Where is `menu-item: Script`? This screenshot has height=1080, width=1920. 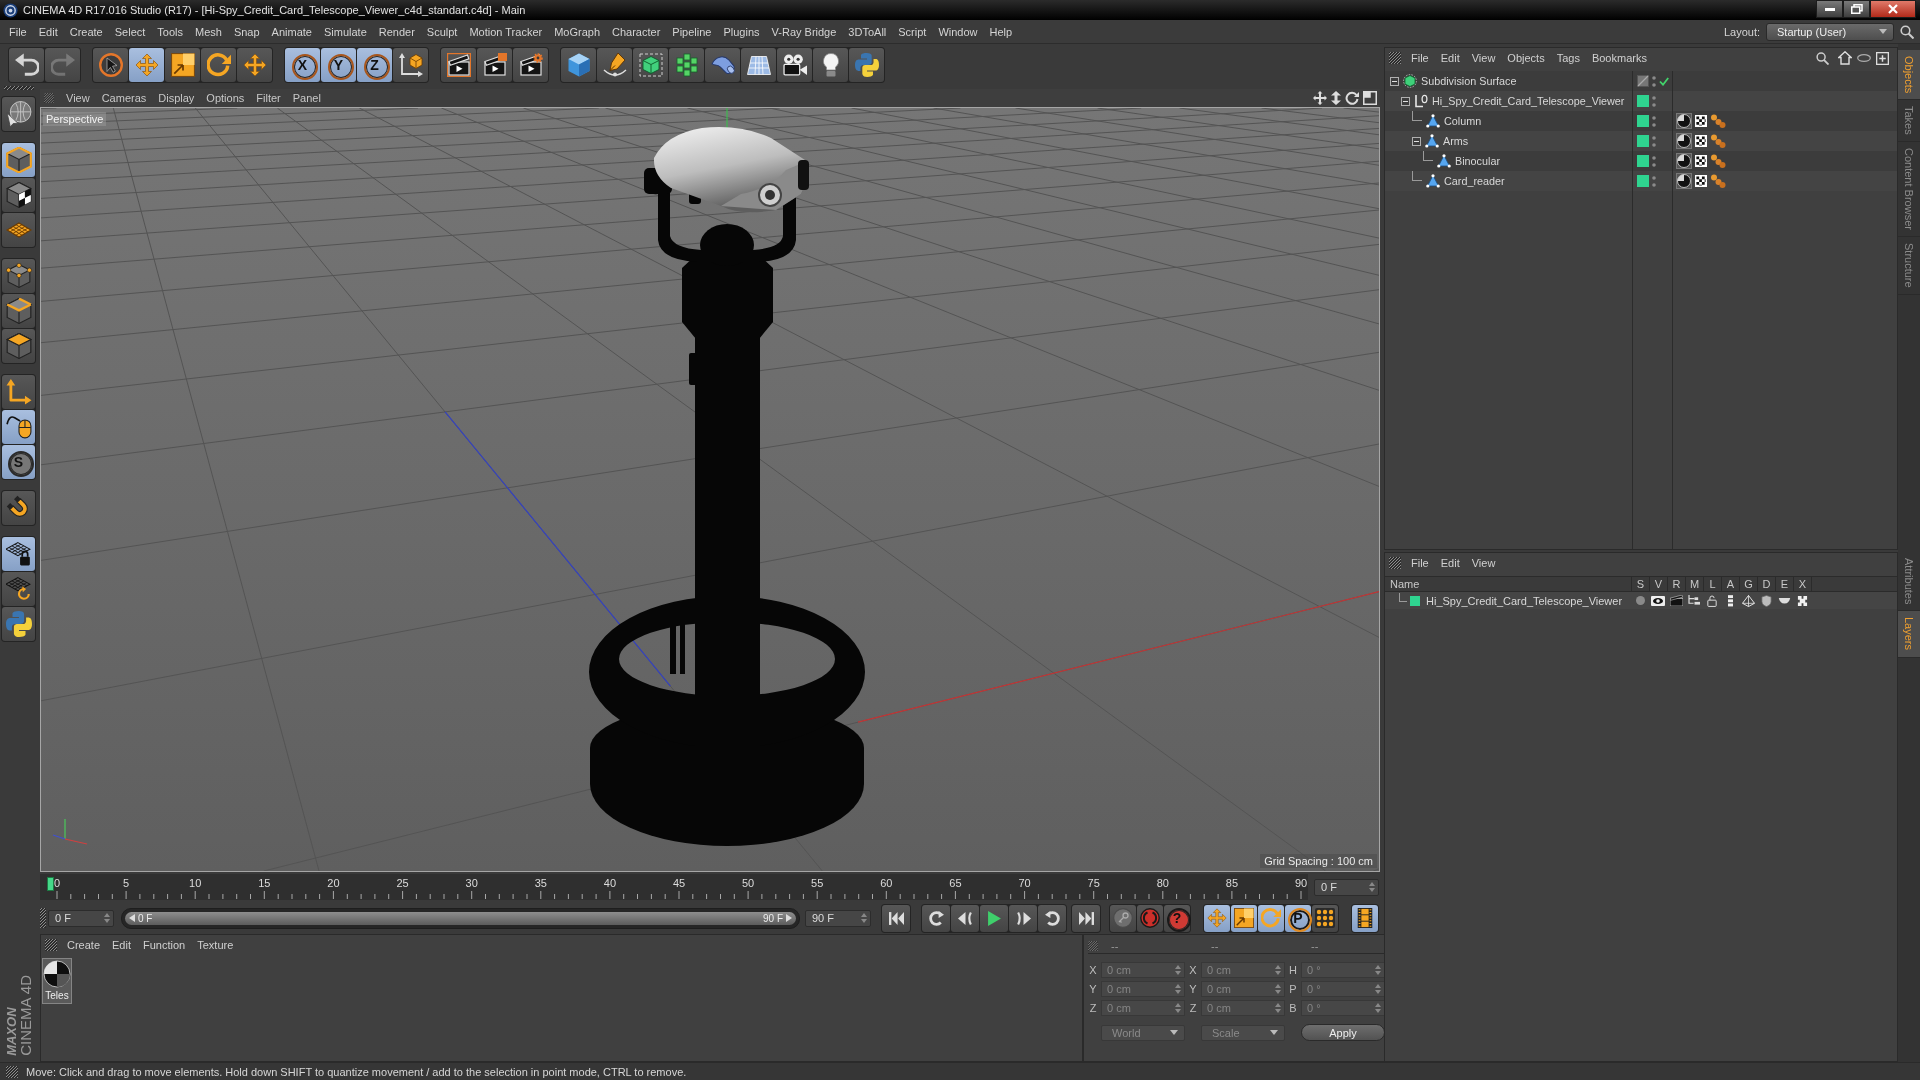 menu-item: Script is located at coordinates (912, 31).